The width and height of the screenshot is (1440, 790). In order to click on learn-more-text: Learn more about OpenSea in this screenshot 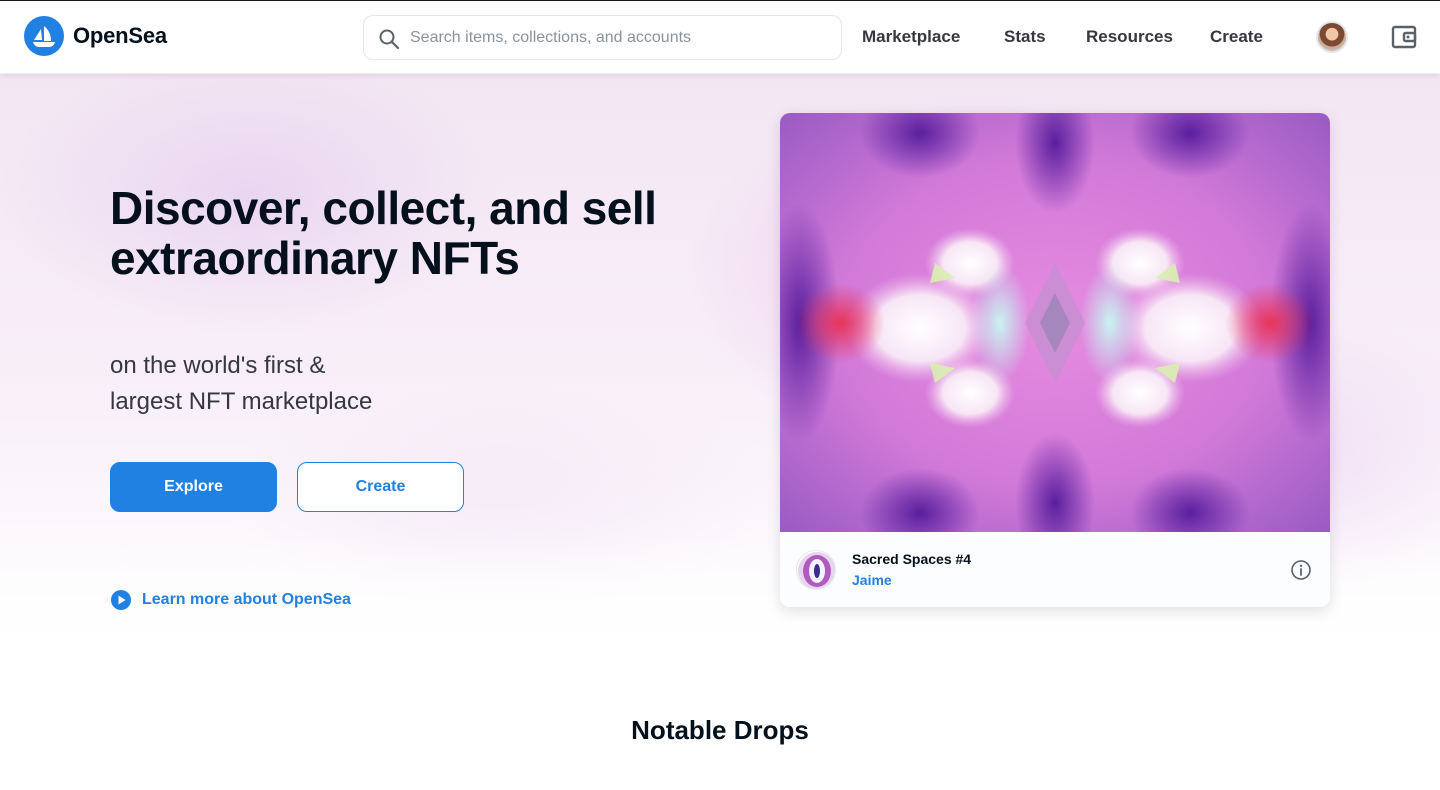, I will do `click(246, 599)`.